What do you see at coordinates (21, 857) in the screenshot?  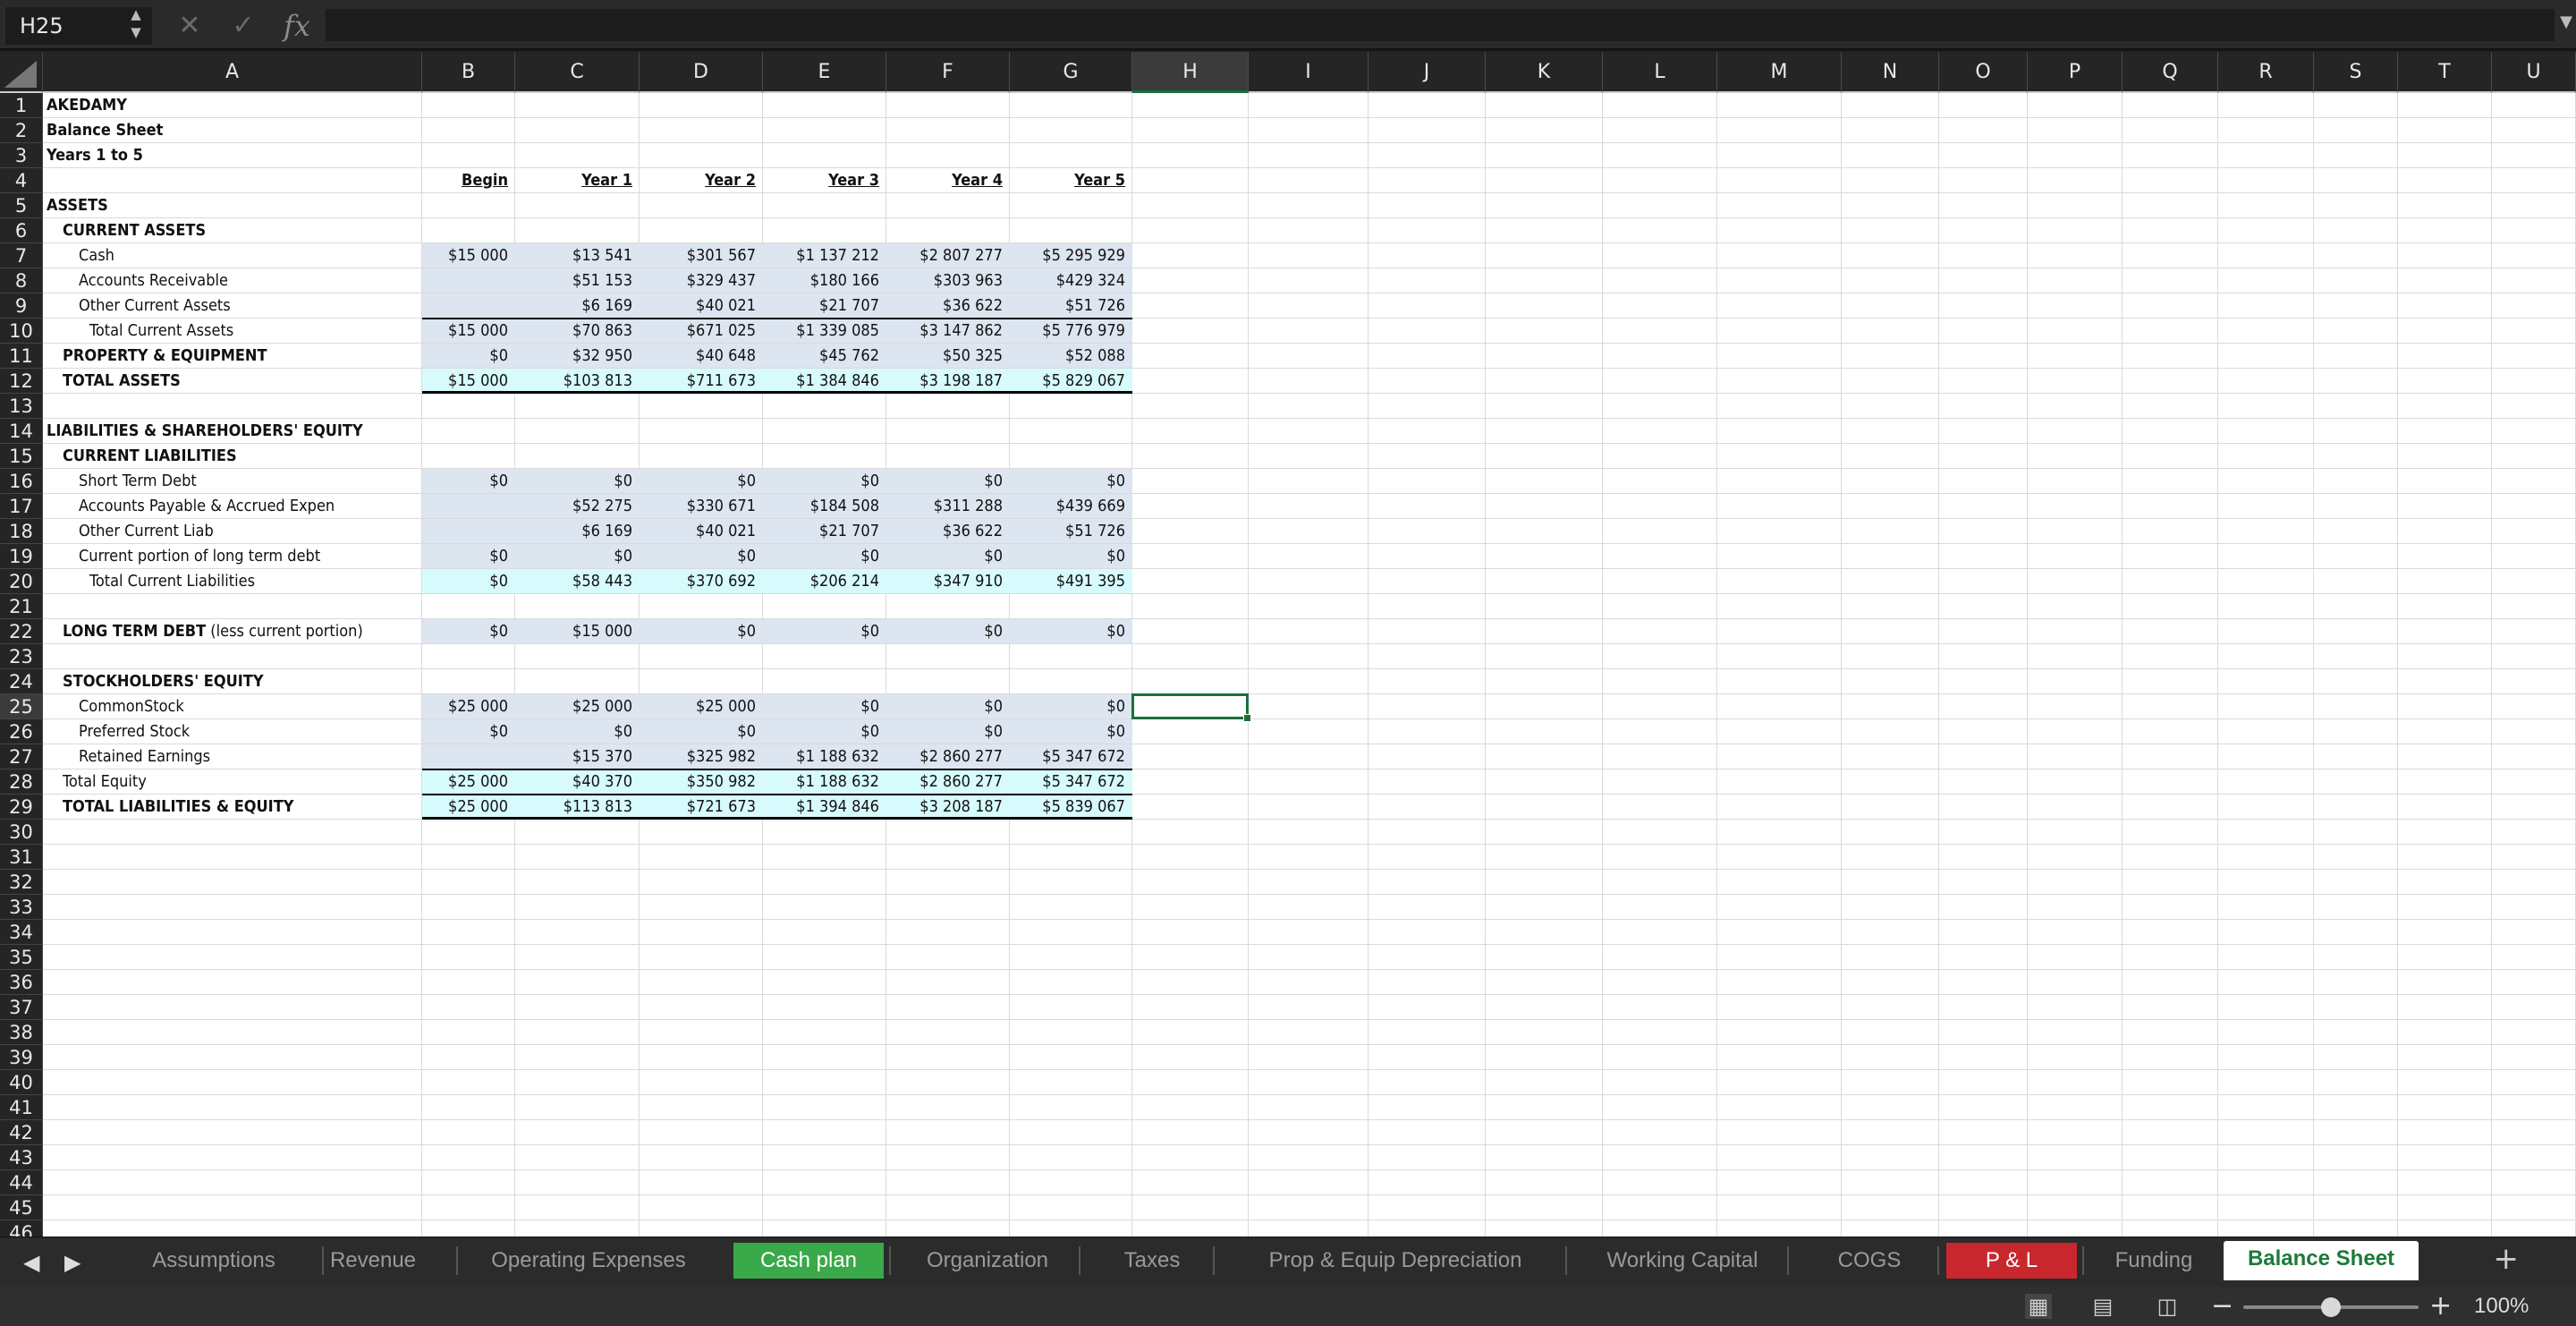 I see `row-header-31: 31` at bounding box center [21, 857].